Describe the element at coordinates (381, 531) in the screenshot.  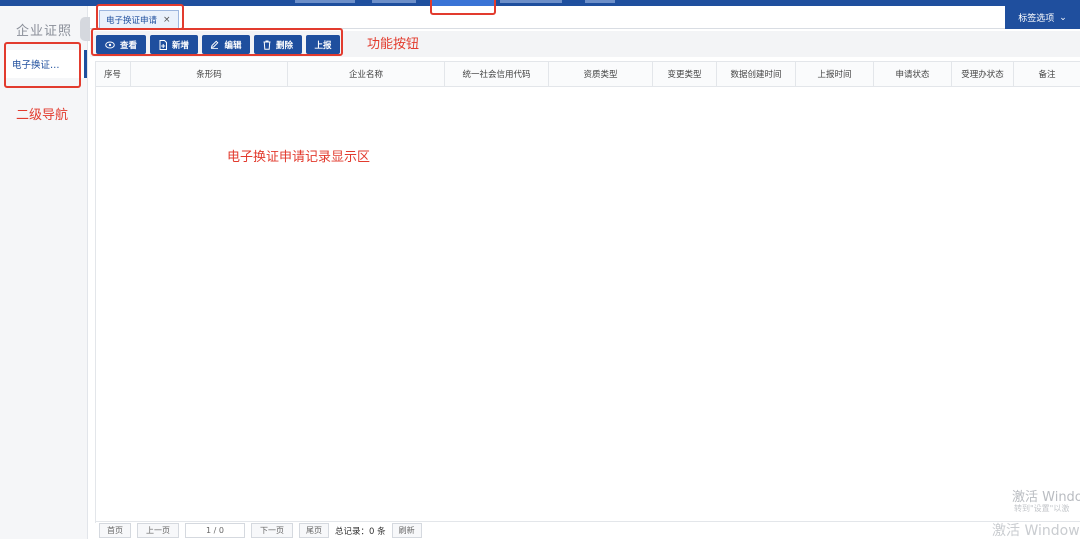
I see `total-records-unit: 条` at that location.